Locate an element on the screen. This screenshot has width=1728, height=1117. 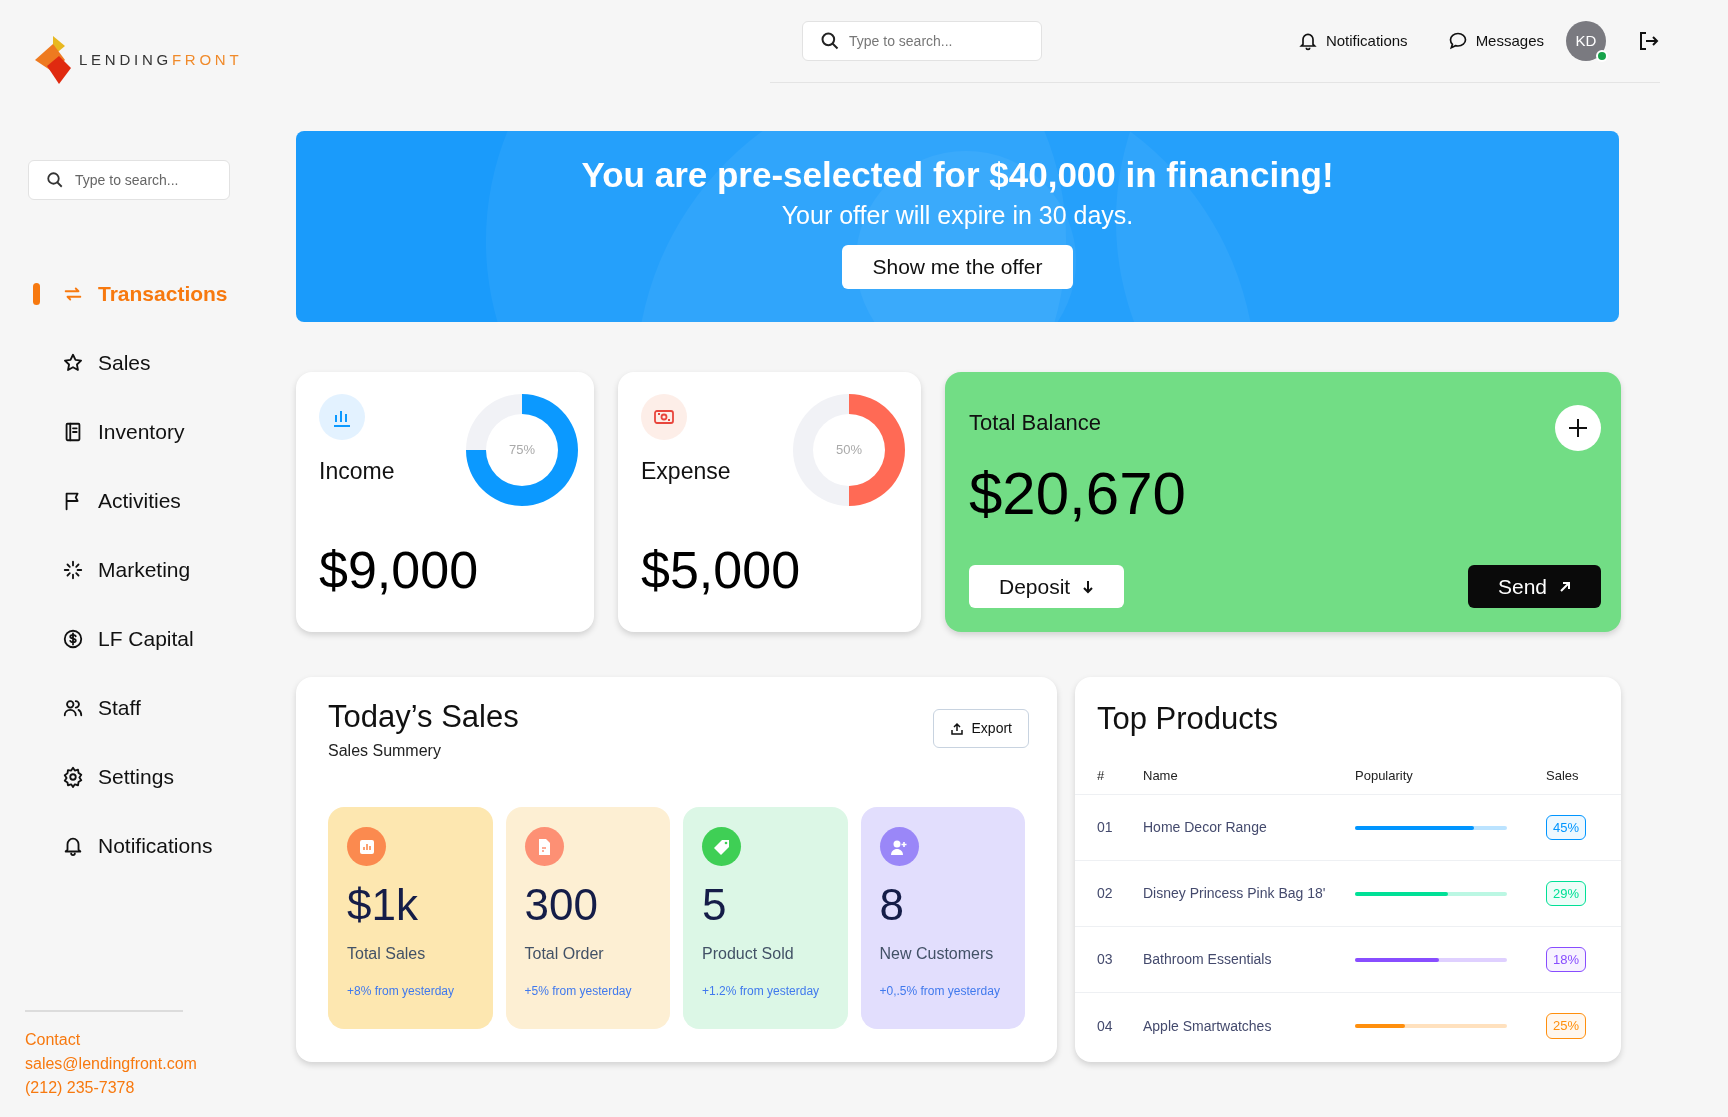
stat-change: +0,.5% from yesterday is located at coordinates (939, 991).